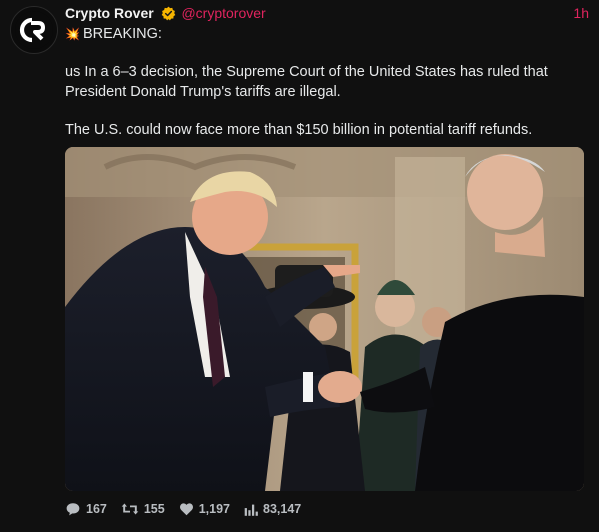 This screenshot has width=599, height=532. What do you see at coordinates (96, 509) in the screenshot?
I see `reply-count: 167` at bounding box center [96, 509].